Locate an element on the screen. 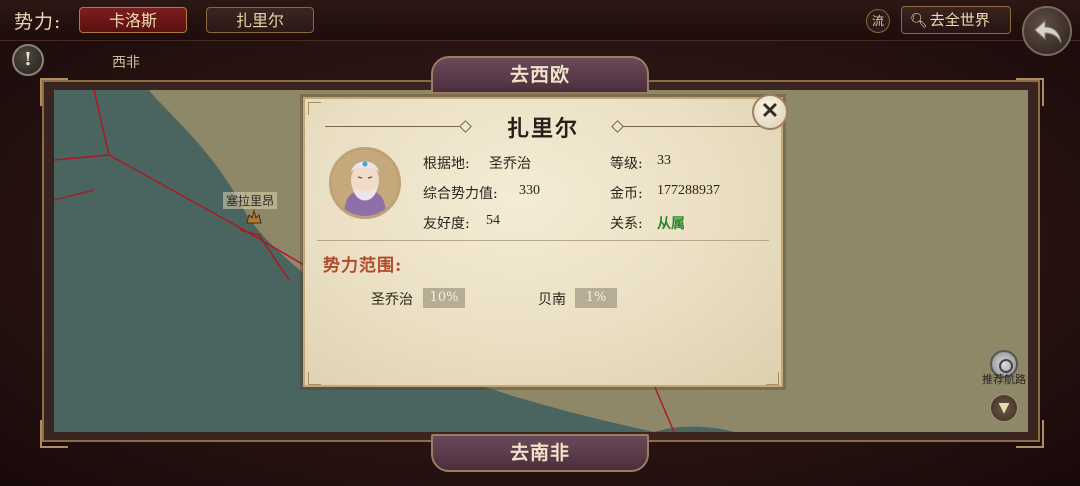 This screenshot has width=1080, height=486. gold-value: 177288937 is located at coordinates (688, 190).